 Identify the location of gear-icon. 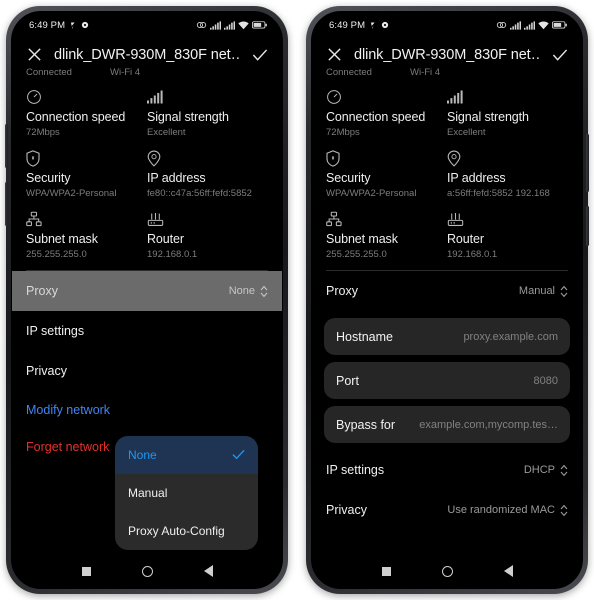
(385, 25).